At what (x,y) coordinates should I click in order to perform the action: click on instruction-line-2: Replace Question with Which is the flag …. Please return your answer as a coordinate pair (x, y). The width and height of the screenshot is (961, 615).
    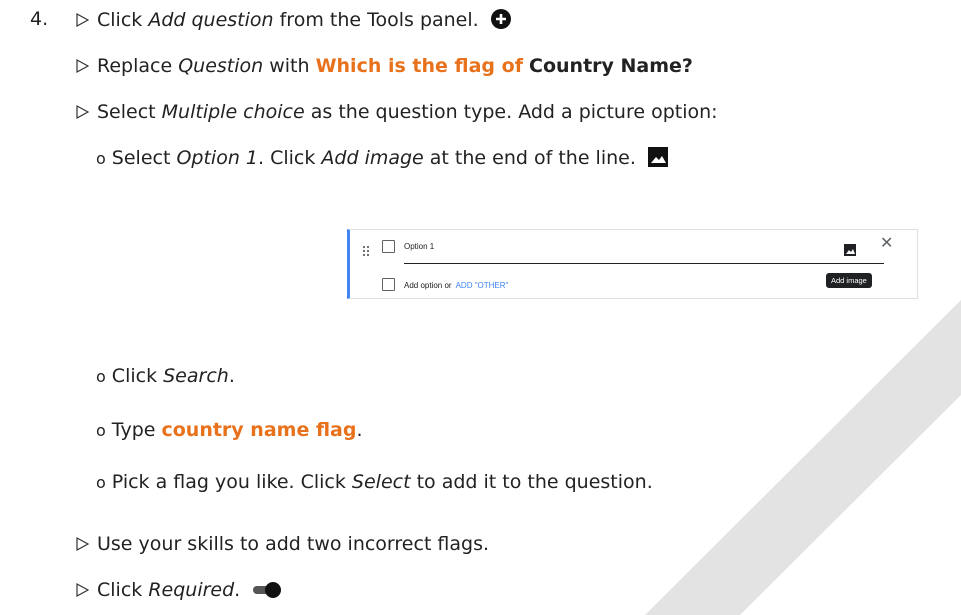
    Looking at the image, I should click on (384, 66).